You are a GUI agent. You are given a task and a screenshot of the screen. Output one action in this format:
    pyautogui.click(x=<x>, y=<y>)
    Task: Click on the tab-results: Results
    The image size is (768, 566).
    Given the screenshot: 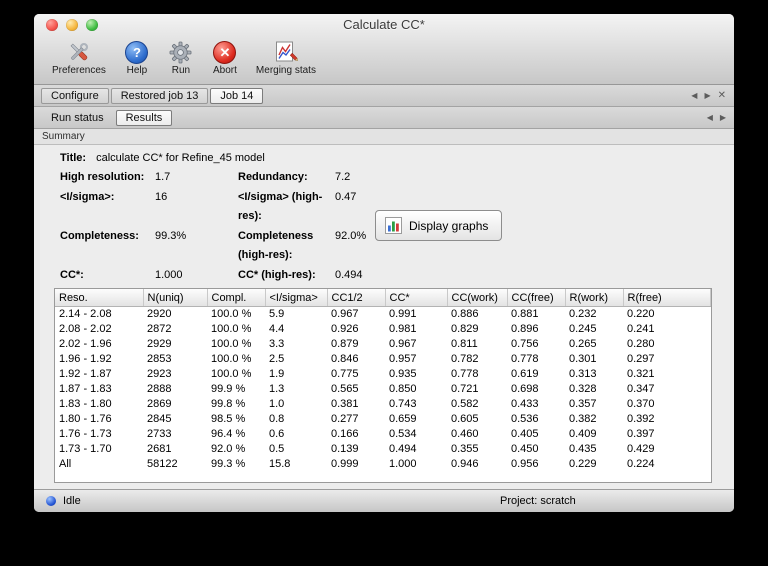 What is the action you would take?
    pyautogui.click(x=144, y=117)
    